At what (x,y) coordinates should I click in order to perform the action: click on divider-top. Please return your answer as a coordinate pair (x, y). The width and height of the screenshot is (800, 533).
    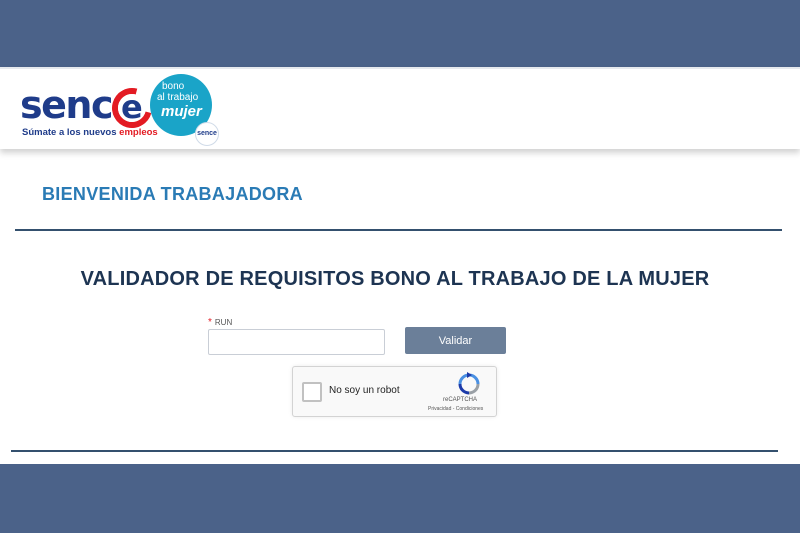
    Looking at the image, I should click on (398, 230).